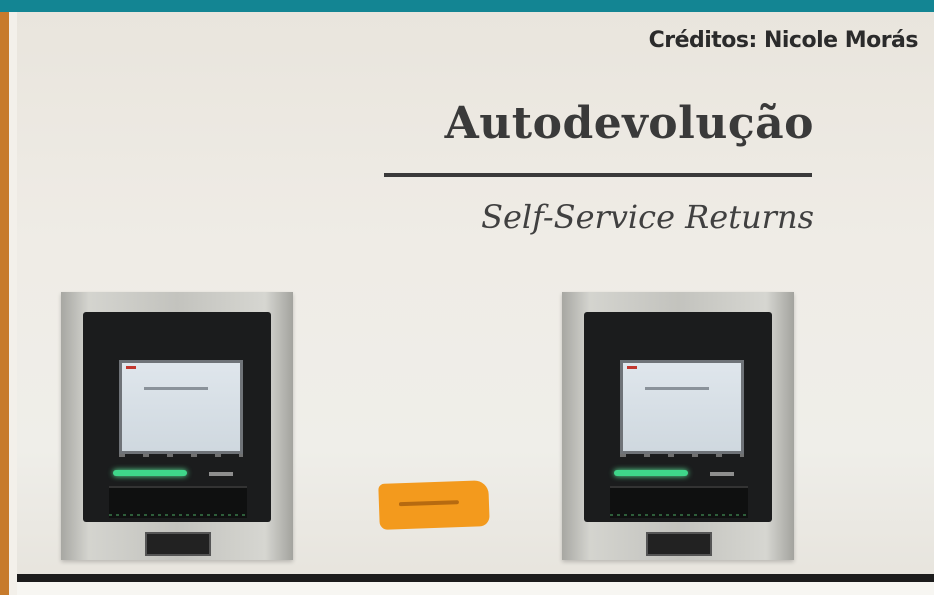 This screenshot has width=934, height=595. I want to click on return-kiosk-right, so click(678, 426).